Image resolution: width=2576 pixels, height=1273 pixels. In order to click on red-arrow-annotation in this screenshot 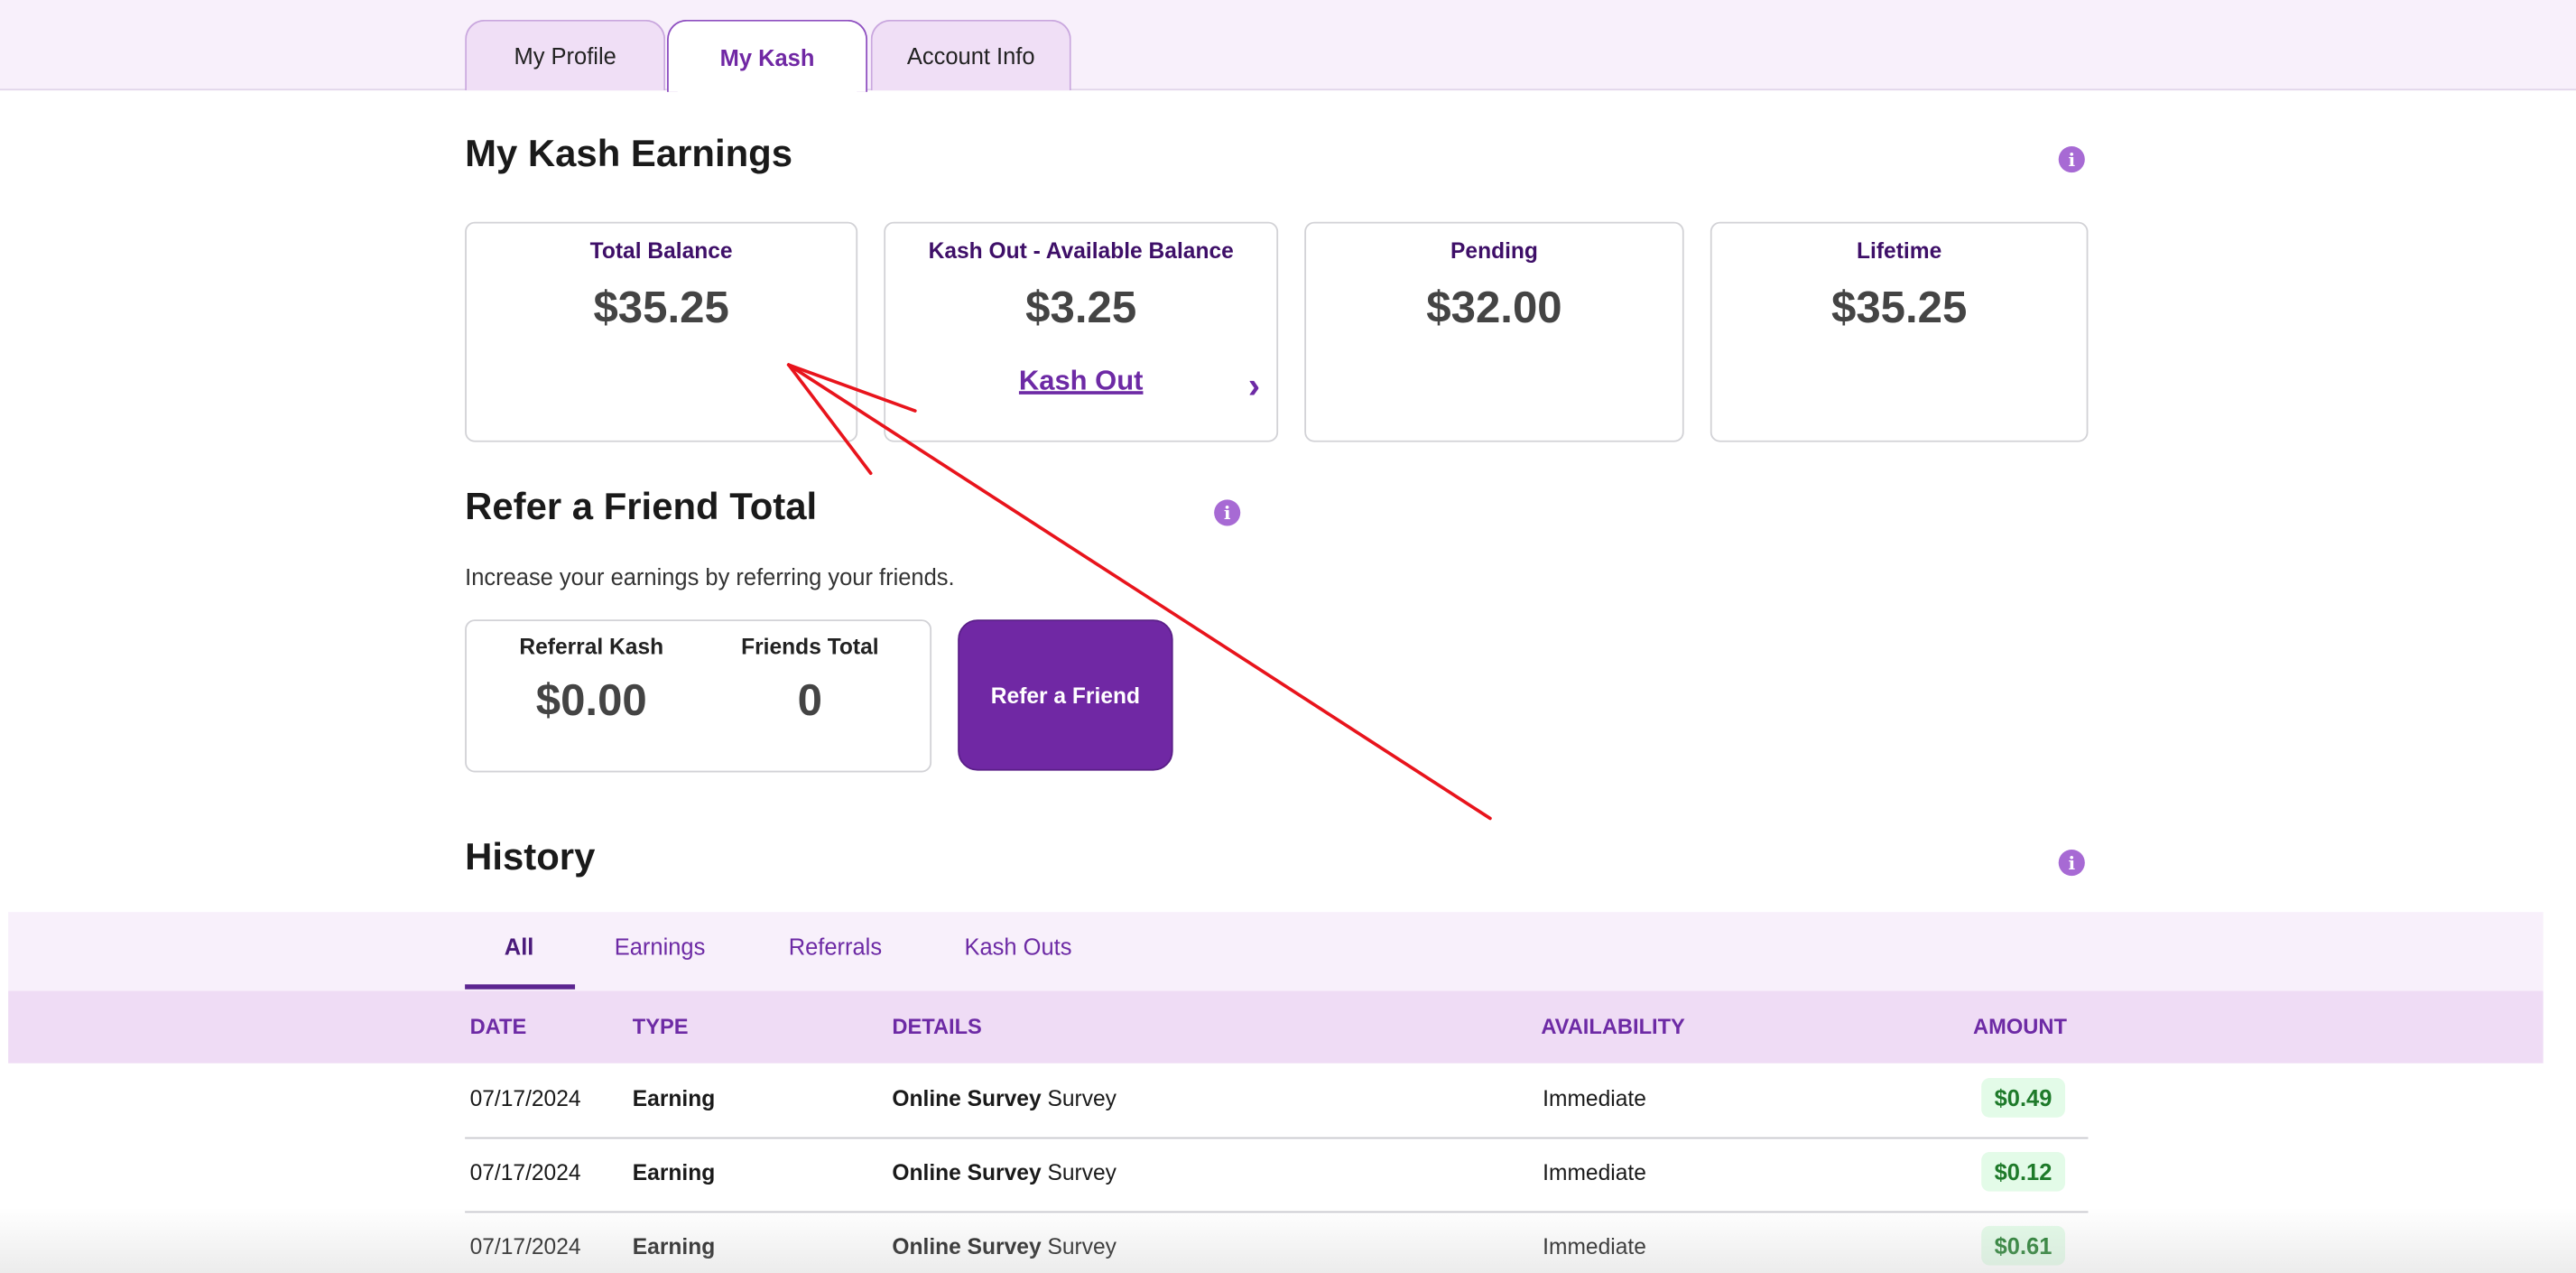, I will do `click(1139, 592)`.